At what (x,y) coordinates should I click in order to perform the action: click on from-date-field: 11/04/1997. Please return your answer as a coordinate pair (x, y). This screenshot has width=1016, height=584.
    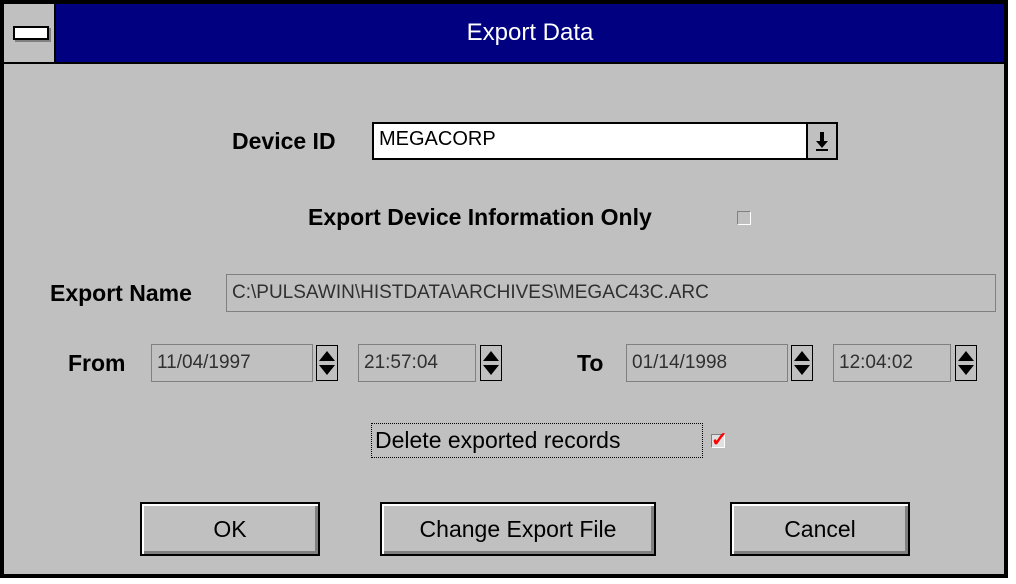
    Looking at the image, I should click on (232, 363).